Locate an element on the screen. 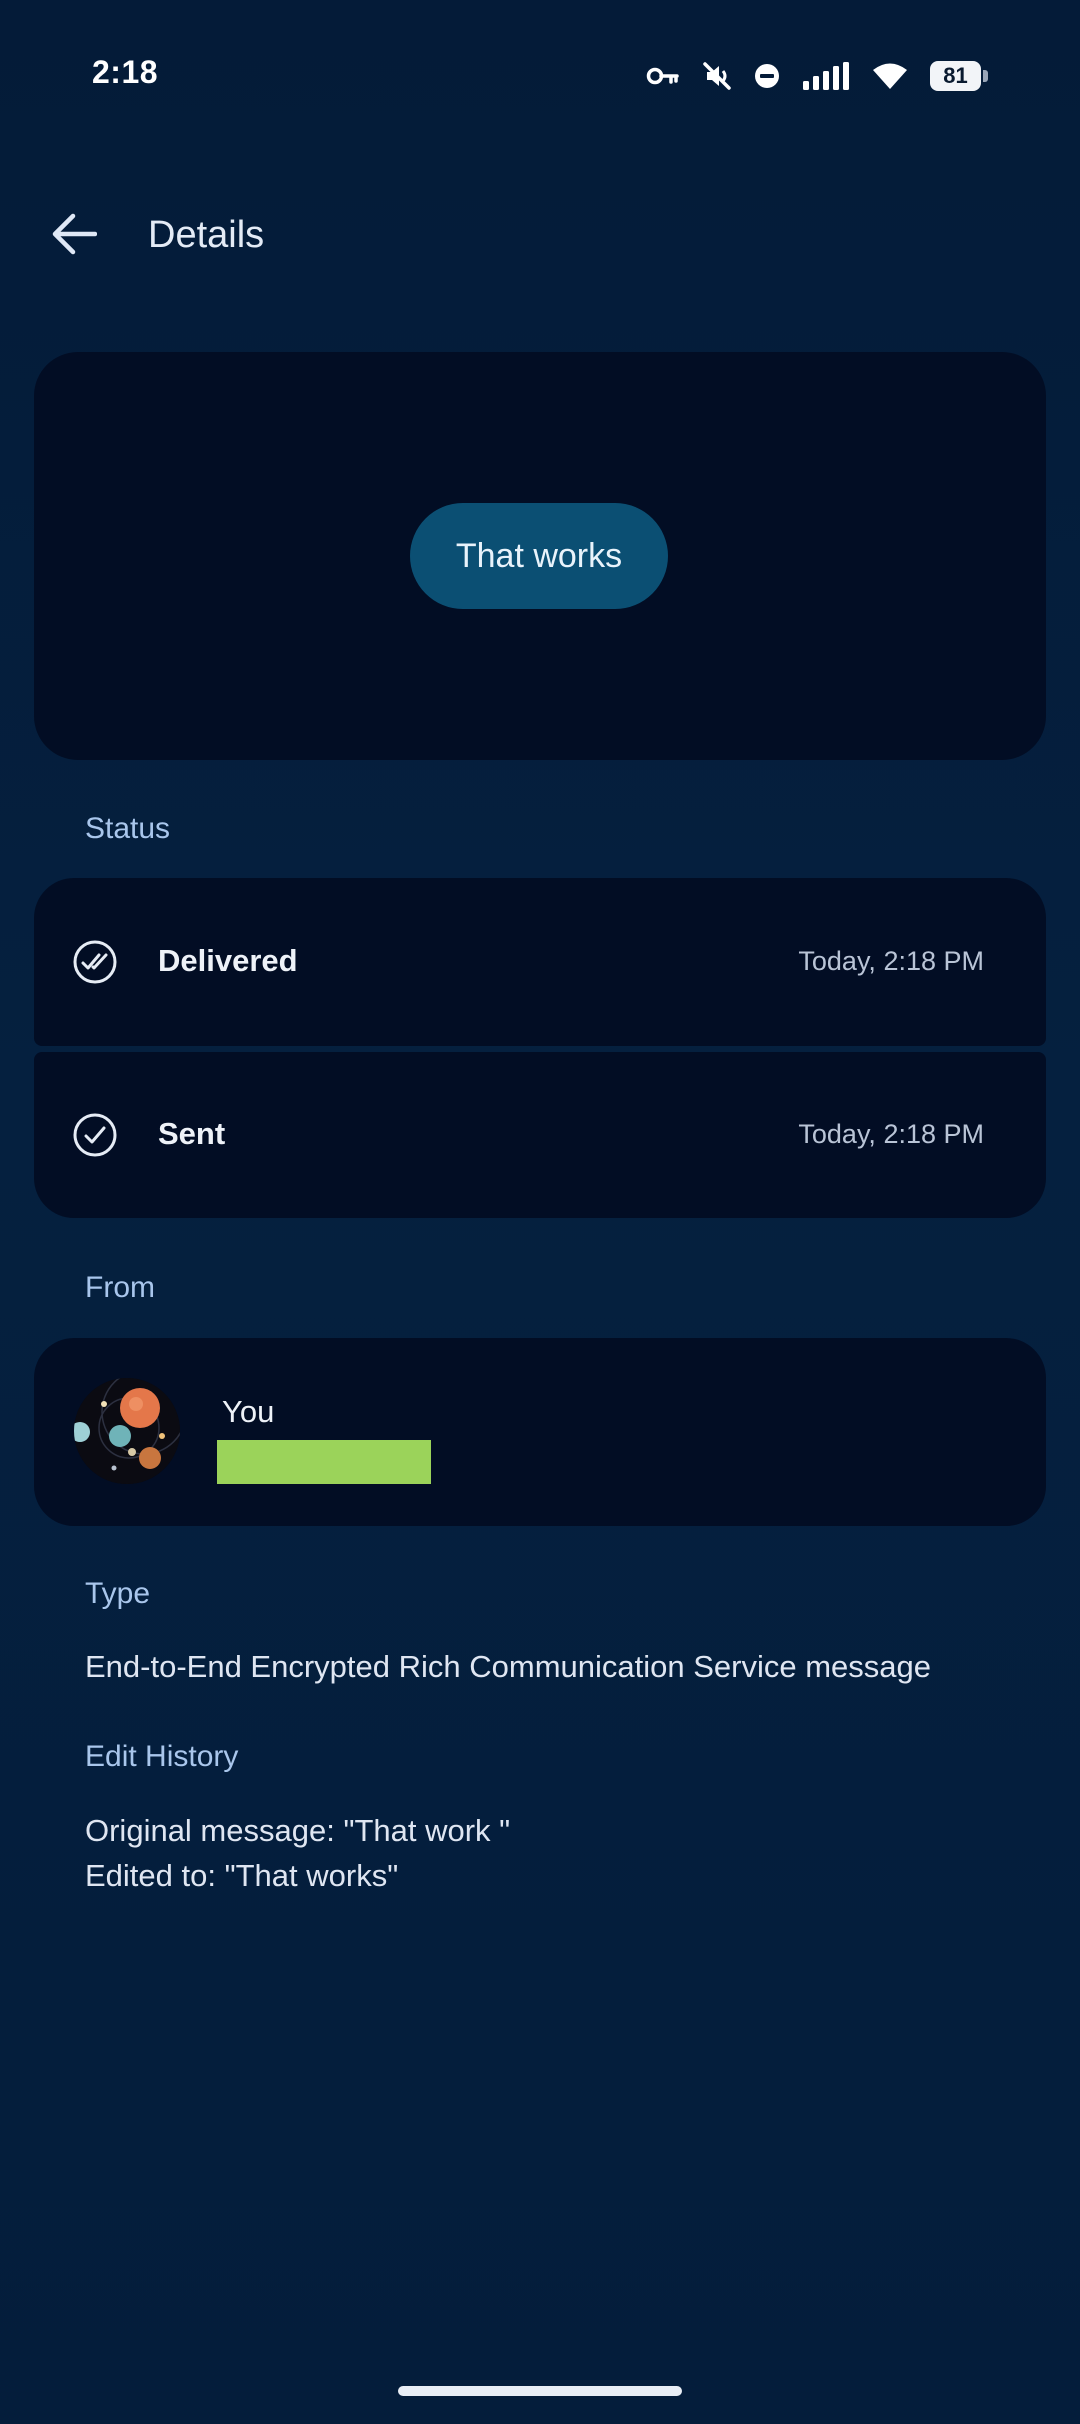 Image resolution: width=1080 pixels, height=2424 pixels. status-bar: 2:18 81 is located at coordinates (540, 75).